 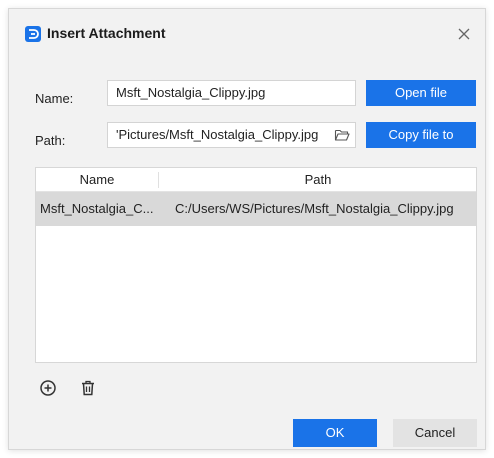 I want to click on cancel-button: Cancel, so click(x=435, y=433).